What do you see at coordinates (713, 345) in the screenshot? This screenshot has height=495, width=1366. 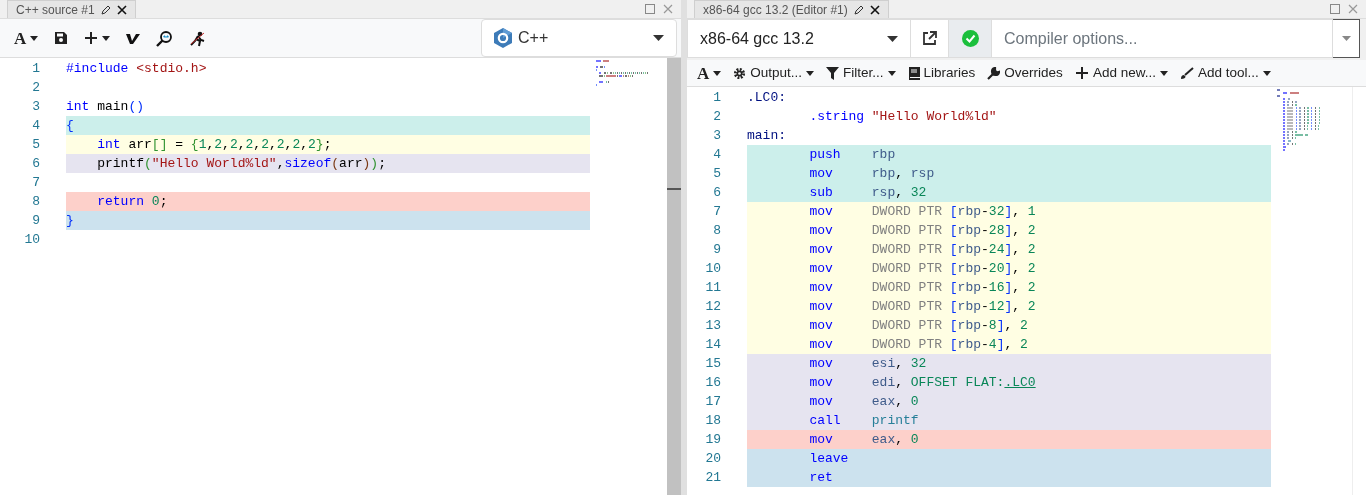 I see `line-number: 14` at bounding box center [713, 345].